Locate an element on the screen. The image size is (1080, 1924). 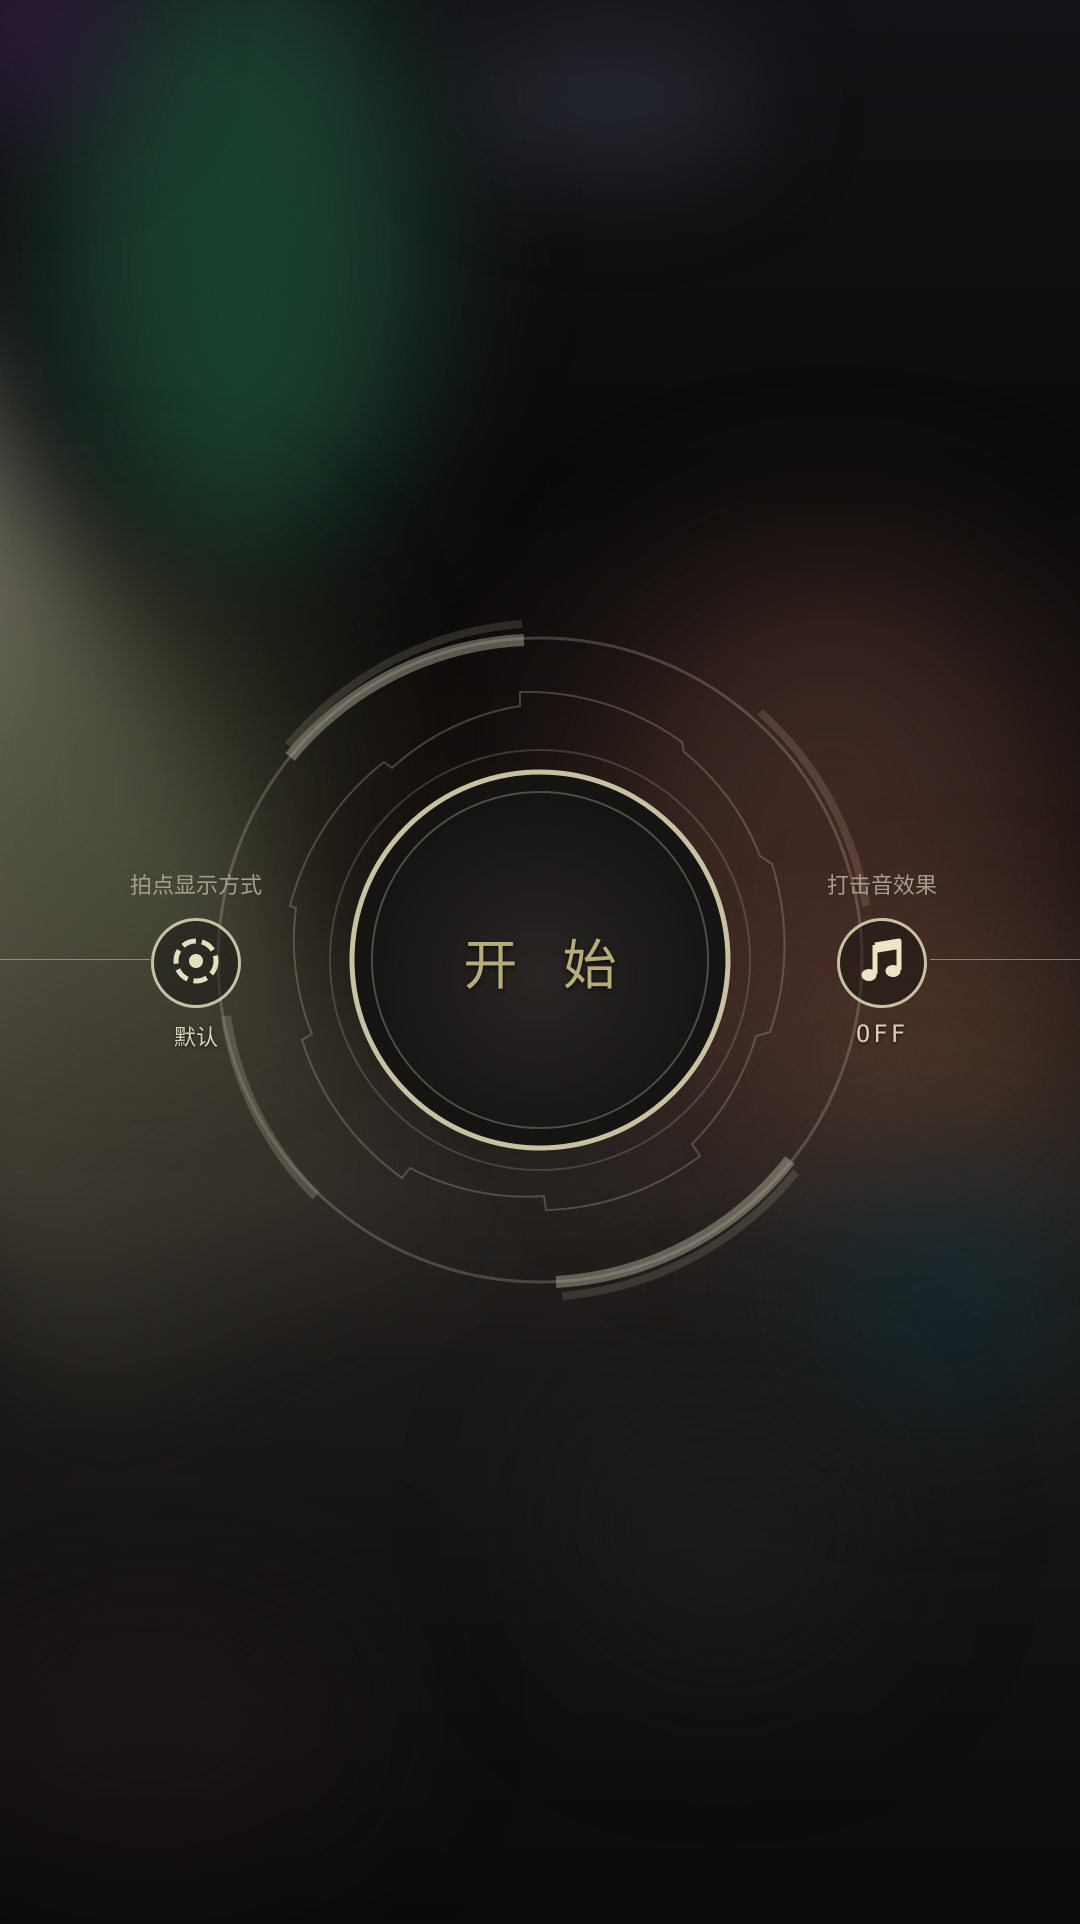
beat-display-control: 拍点显示方式 默认 is located at coordinates (196, 960).